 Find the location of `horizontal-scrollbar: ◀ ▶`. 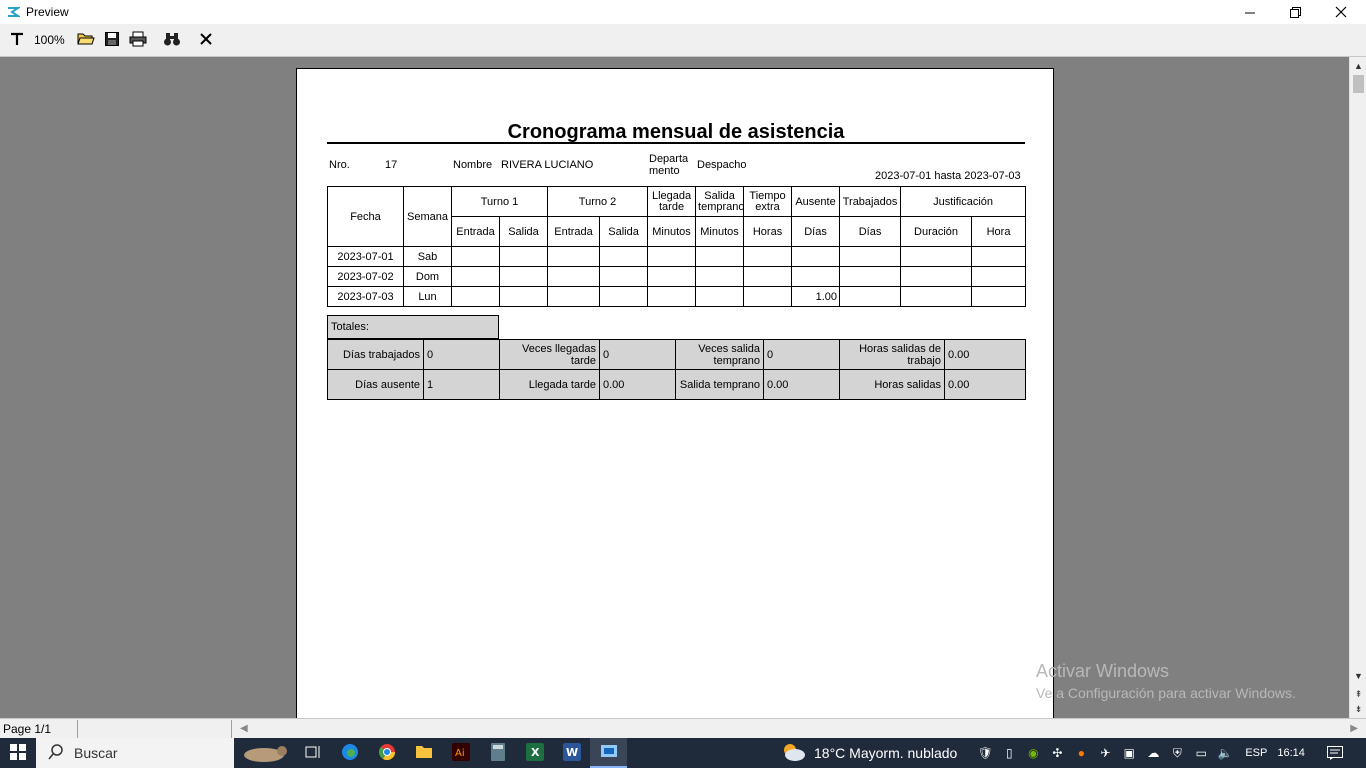

horizontal-scrollbar: ◀ ▶ is located at coordinates (799, 729).